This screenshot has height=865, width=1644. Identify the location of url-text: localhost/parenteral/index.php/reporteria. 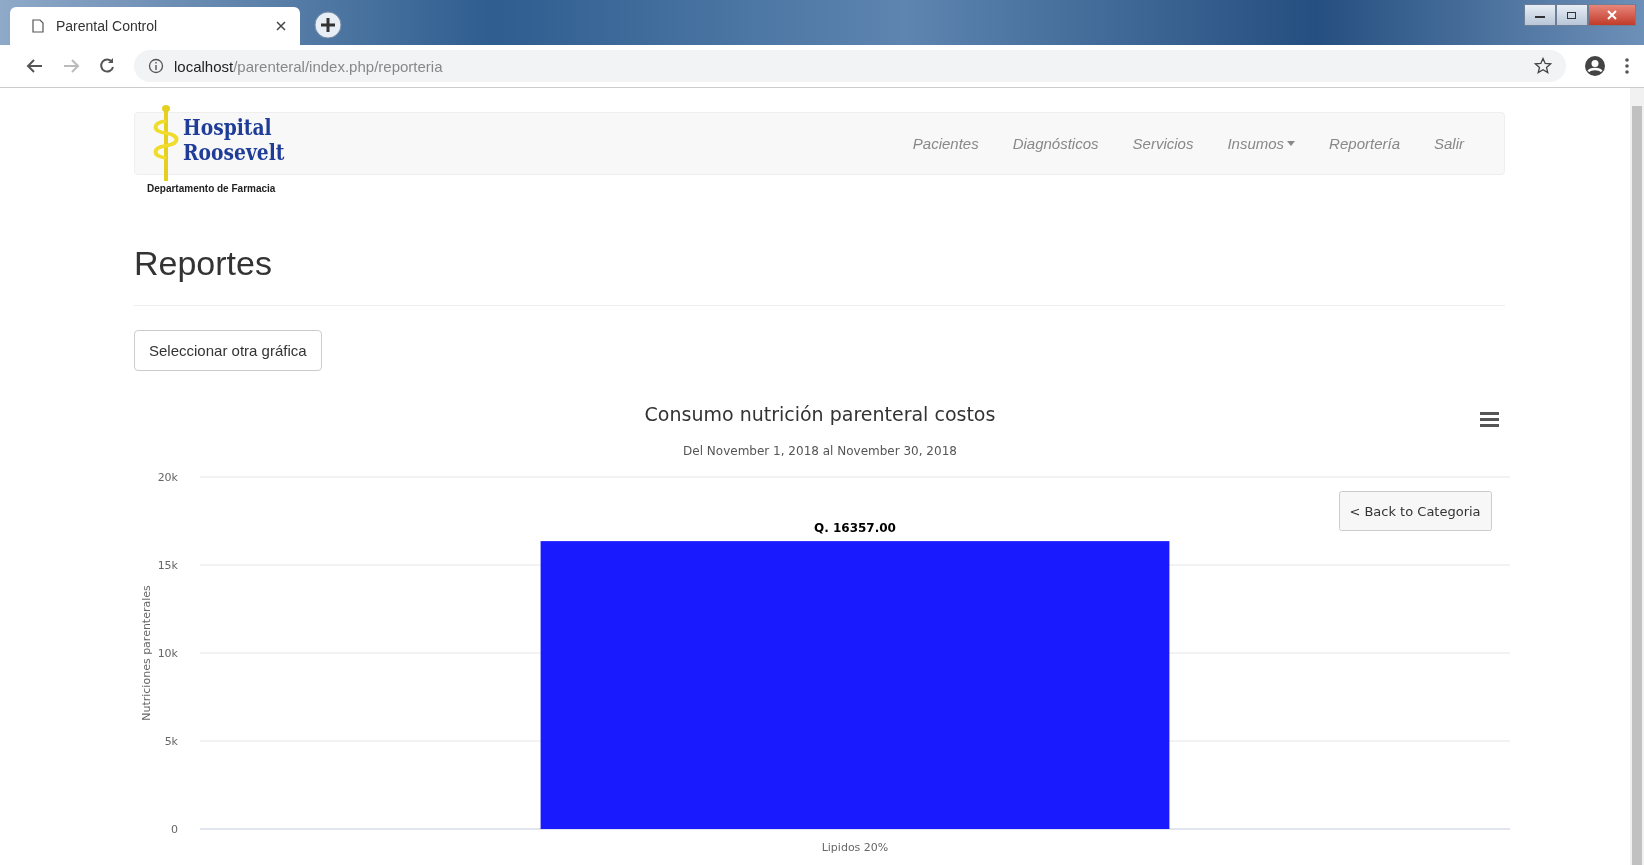
(309, 66).